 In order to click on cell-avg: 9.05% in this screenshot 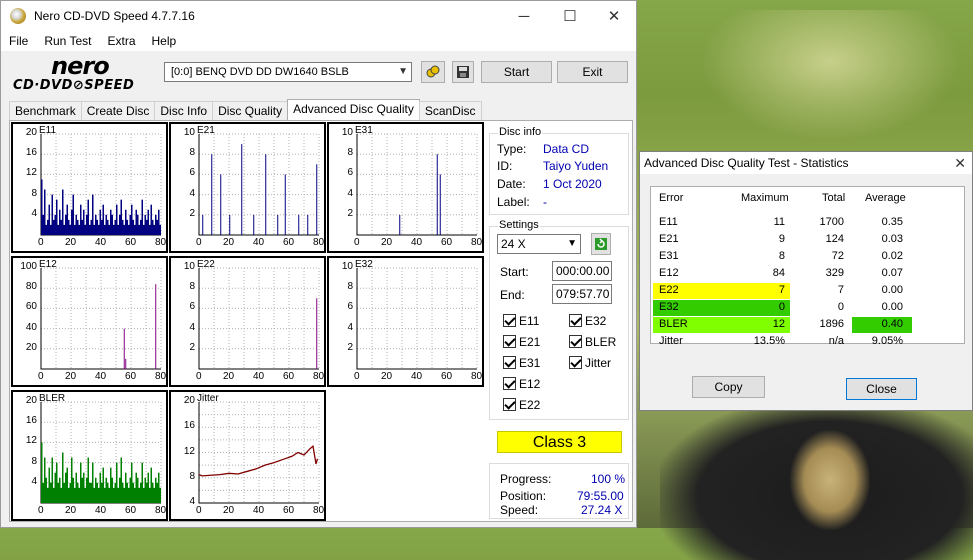, I will do `click(887, 341)`.